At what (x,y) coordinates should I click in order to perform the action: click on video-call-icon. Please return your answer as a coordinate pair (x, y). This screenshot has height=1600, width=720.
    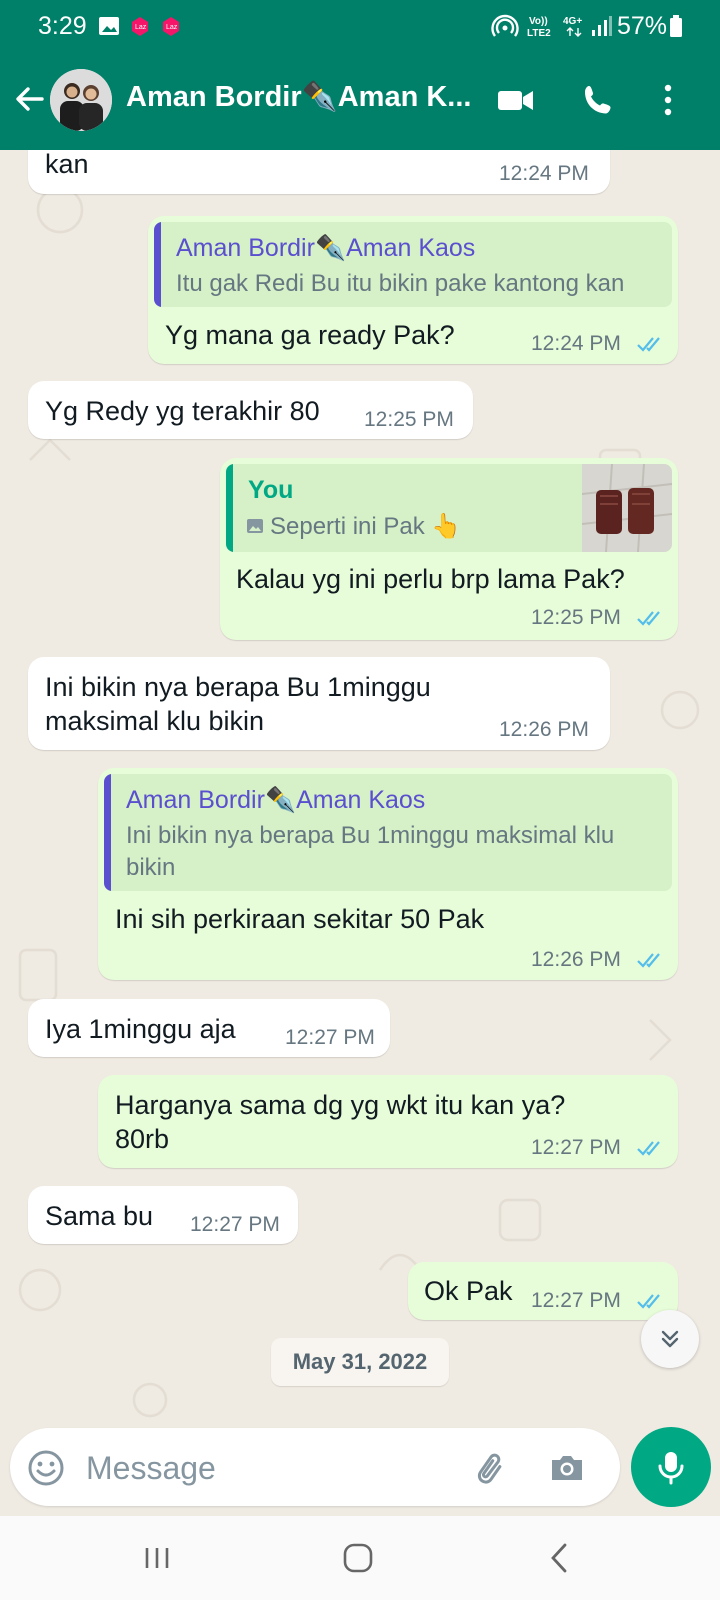
    Looking at the image, I should click on (516, 100).